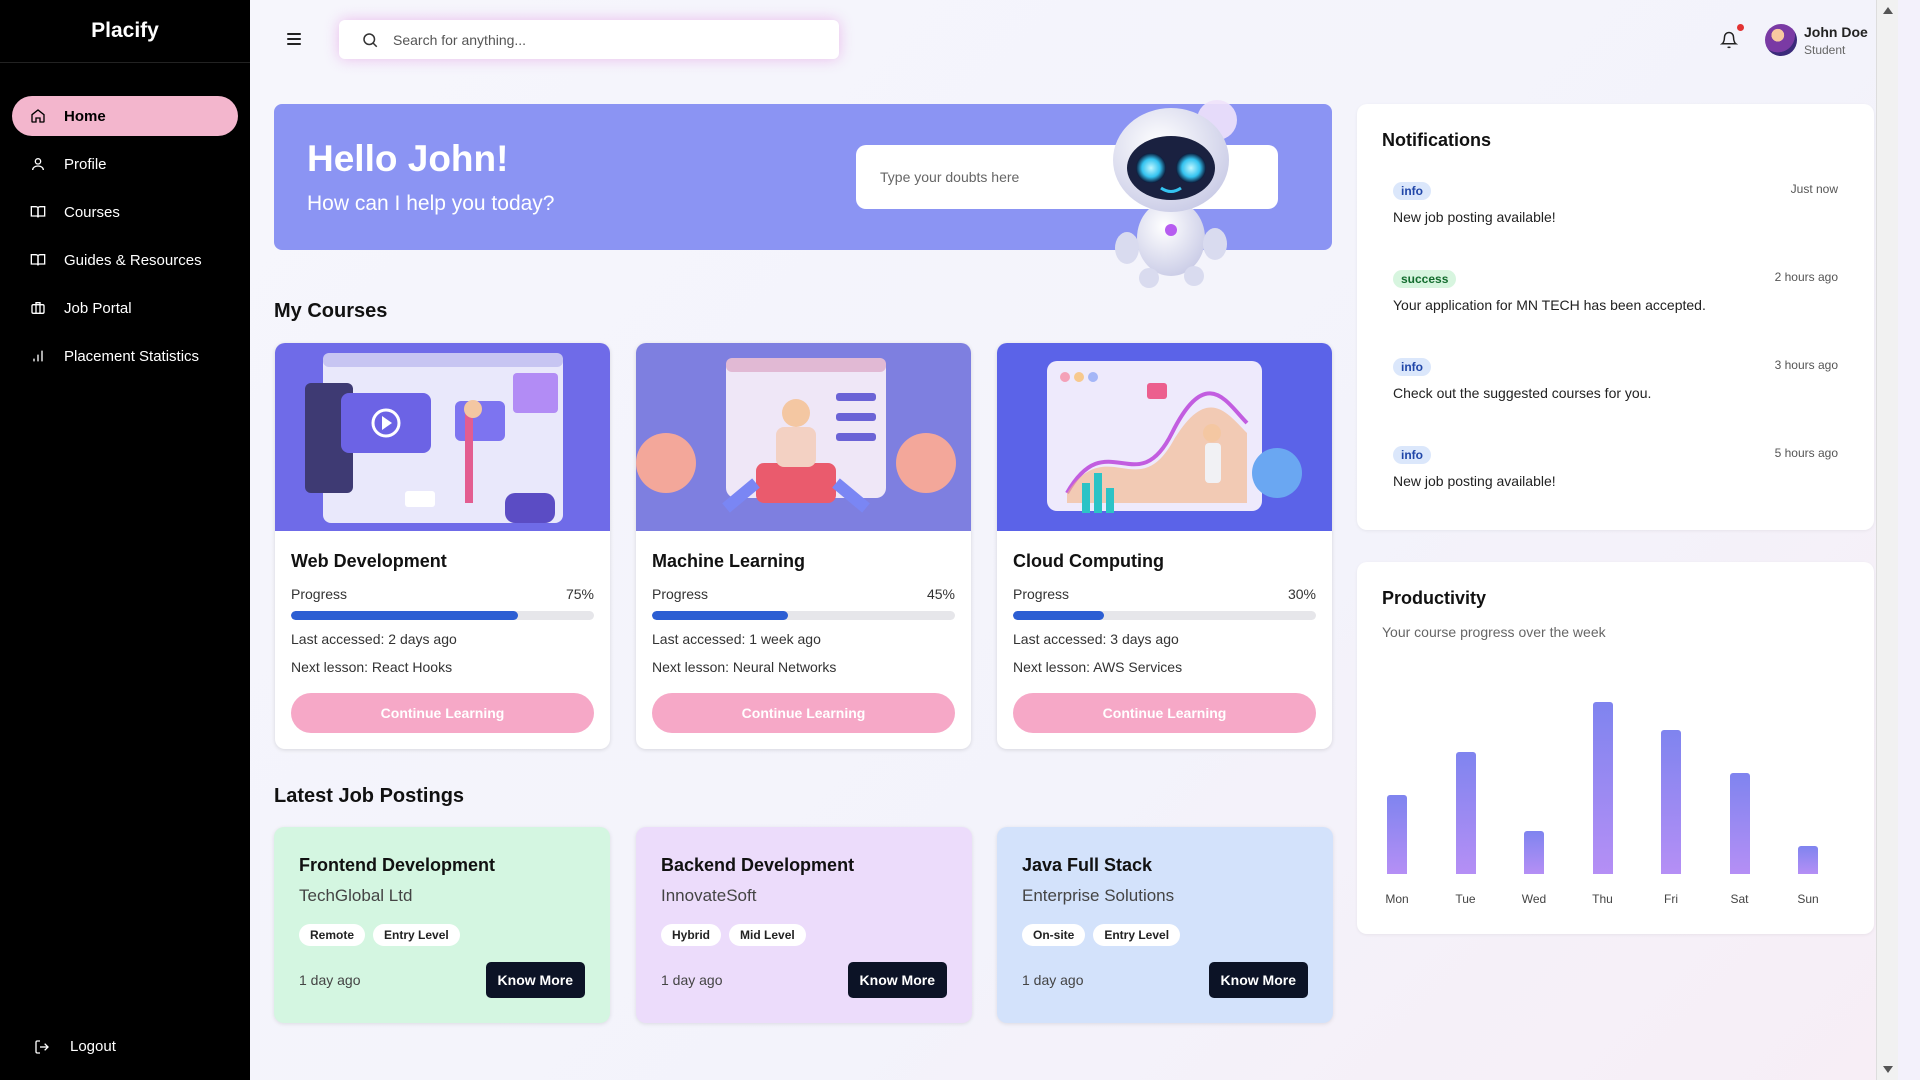 This screenshot has height=1080, width=1920. I want to click on notification-time: 5 hours ago, so click(1806, 453).